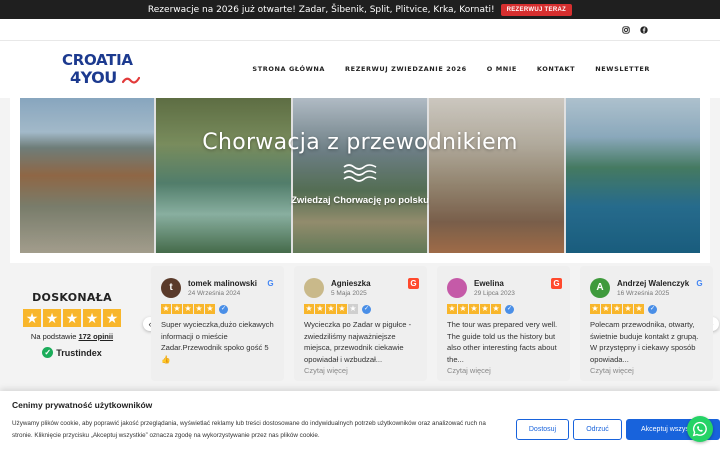  What do you see at coordinates (643, 293) in the screenshot?
I see `review-date: 16 Września 2025` at bounding box center [643, 293].